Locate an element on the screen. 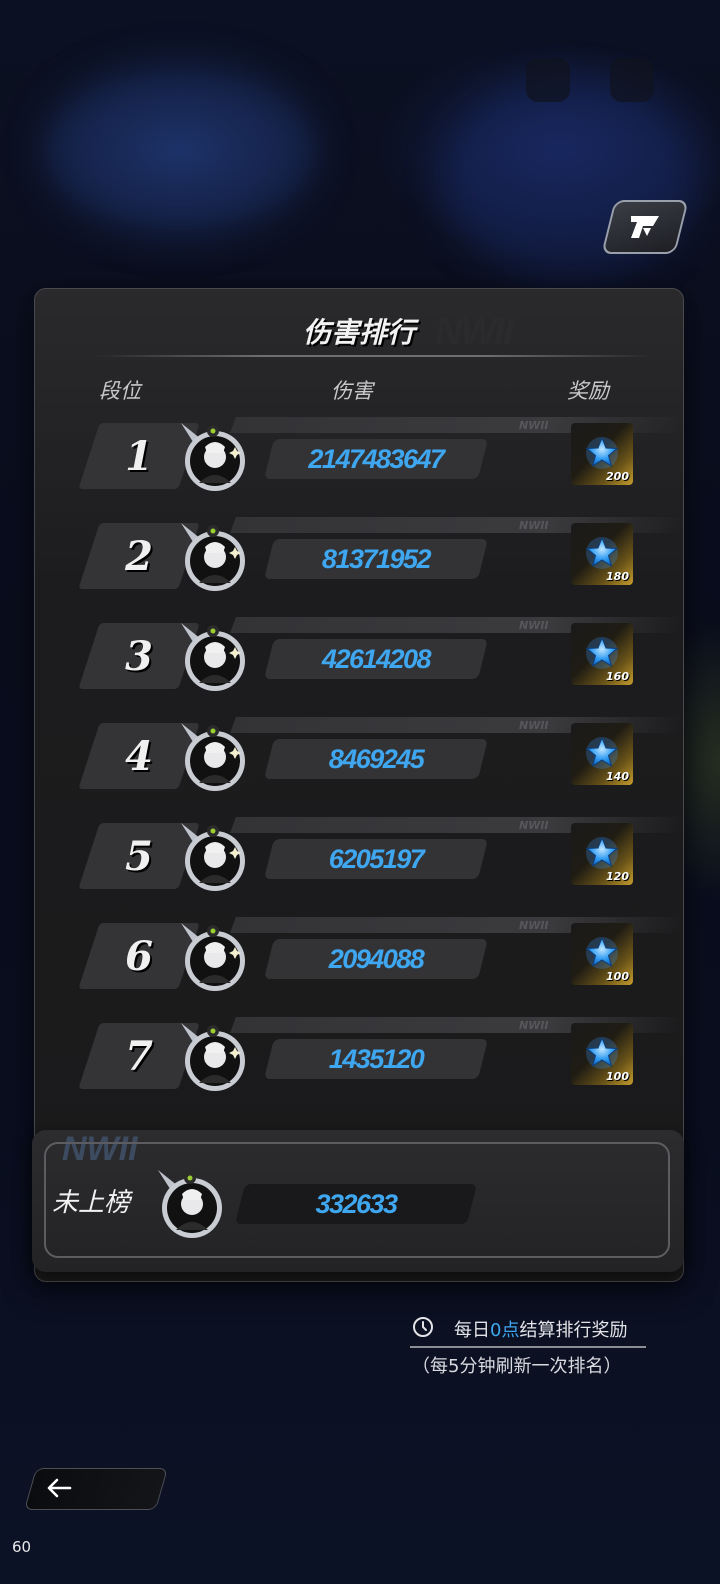 Image resolution: width=720 pixels, height=1584 pixels. ranking-row: NWII 7 1435120 100 is located at coordinates (382, 1057).